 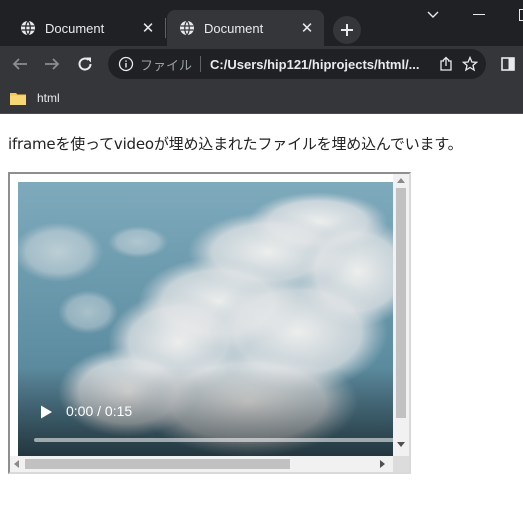 I want to click on horizontal-scrollbar, so click(x=201, y=464).